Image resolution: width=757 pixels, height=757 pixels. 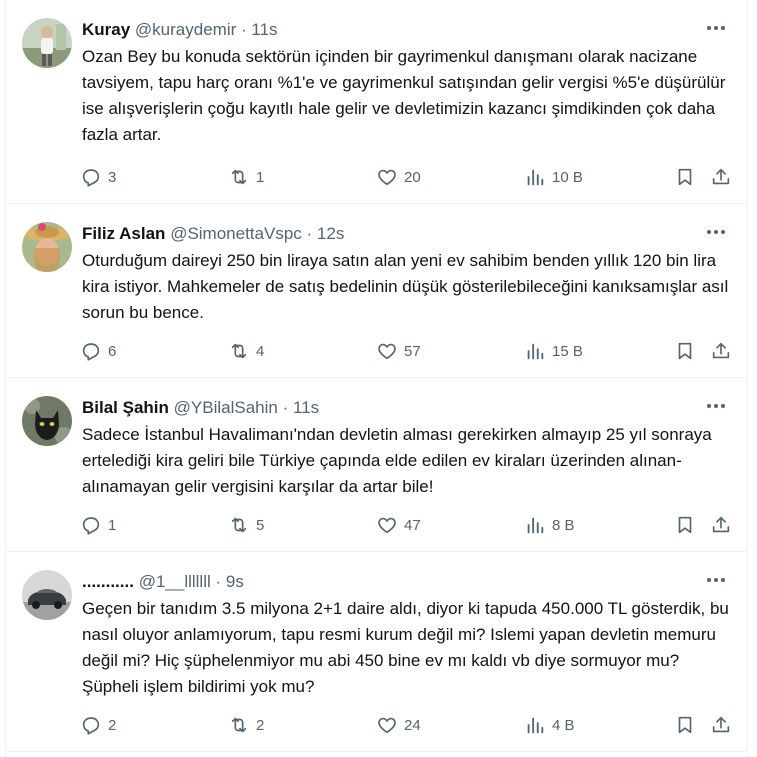 What do you see at coordinates (98, 177) in the screenshot?
I see `reply-button: 3` at bounding box center [98, 177].